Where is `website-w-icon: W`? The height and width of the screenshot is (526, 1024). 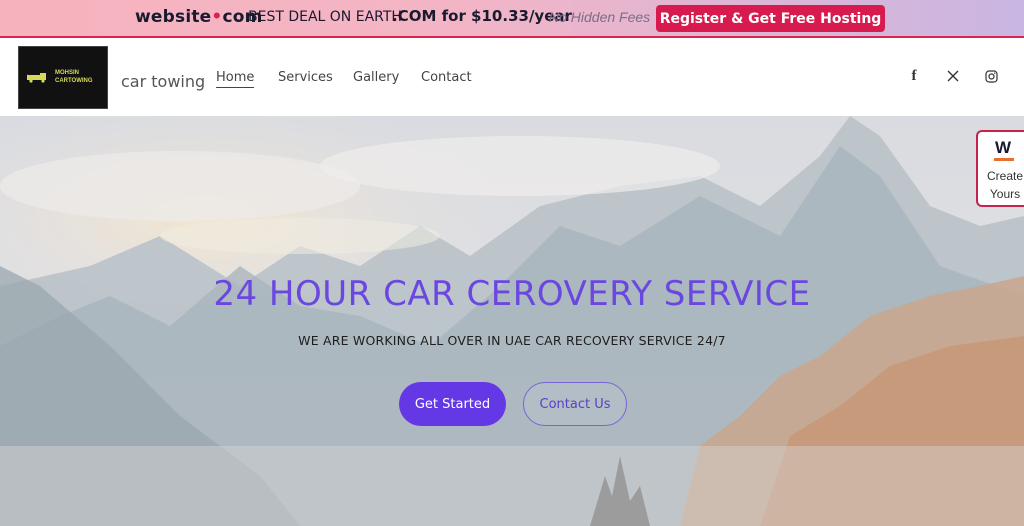 website-w-icon: W is located at coordinates (1003, 147).